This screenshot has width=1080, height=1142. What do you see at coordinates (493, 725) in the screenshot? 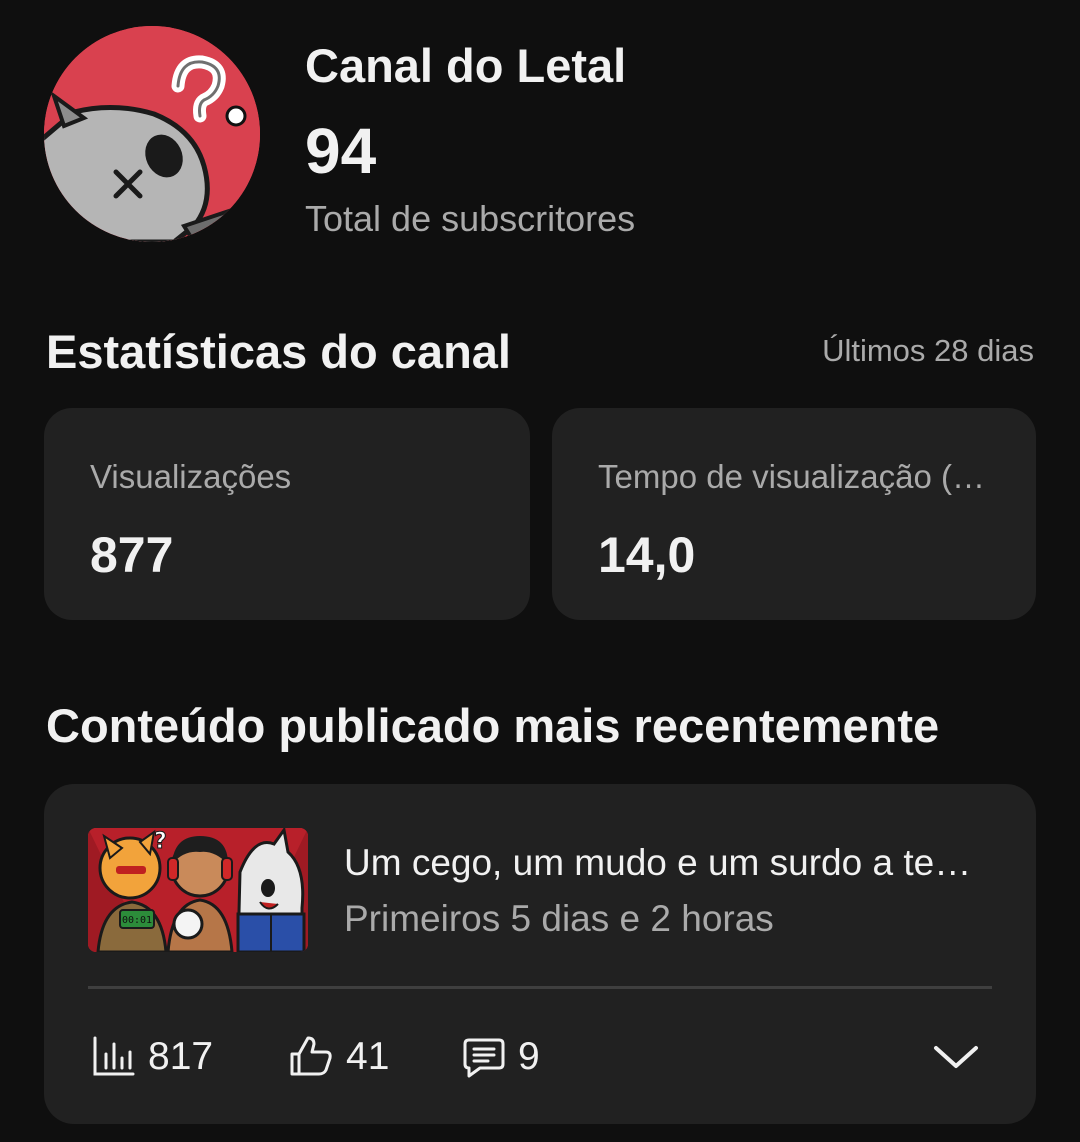
I see `recent-content-title: Conteúdo publicado mais recentemente` at bounding box center [493, 725].